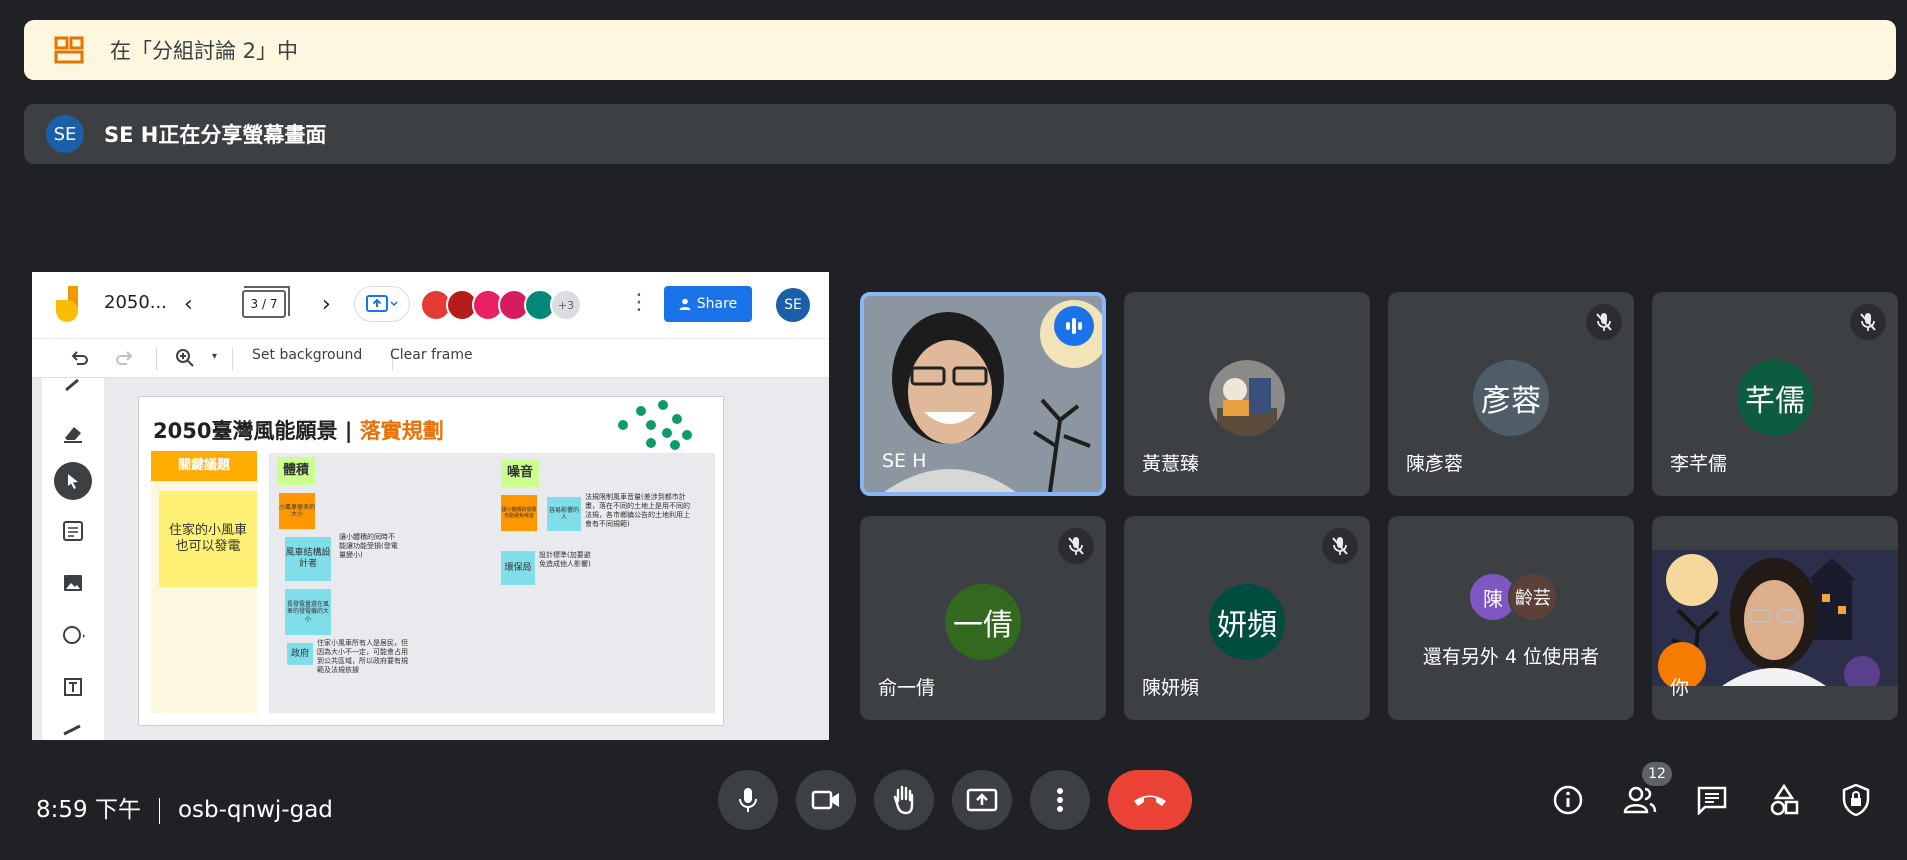 The width and height of the screenshot is (1907, 860). What do you see at coordinates (1247, 618) in the screenshot?
I see `participant-tile: 妍頻 陳妍頻` at bounding box center [1247, 618].